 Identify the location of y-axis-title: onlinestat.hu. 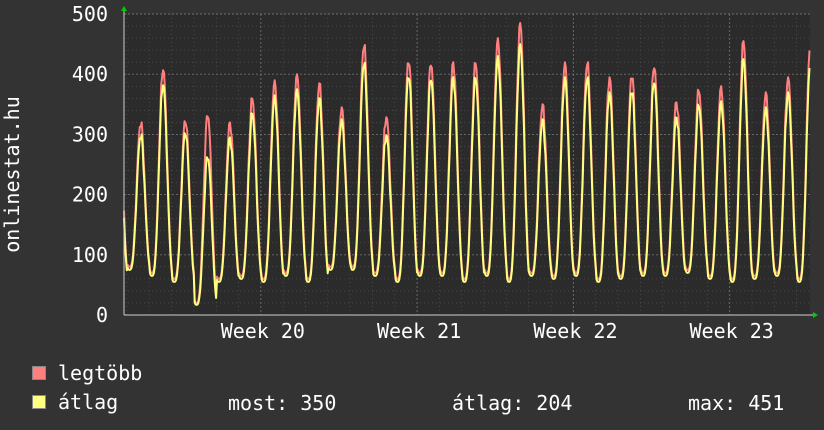
(12, 174).